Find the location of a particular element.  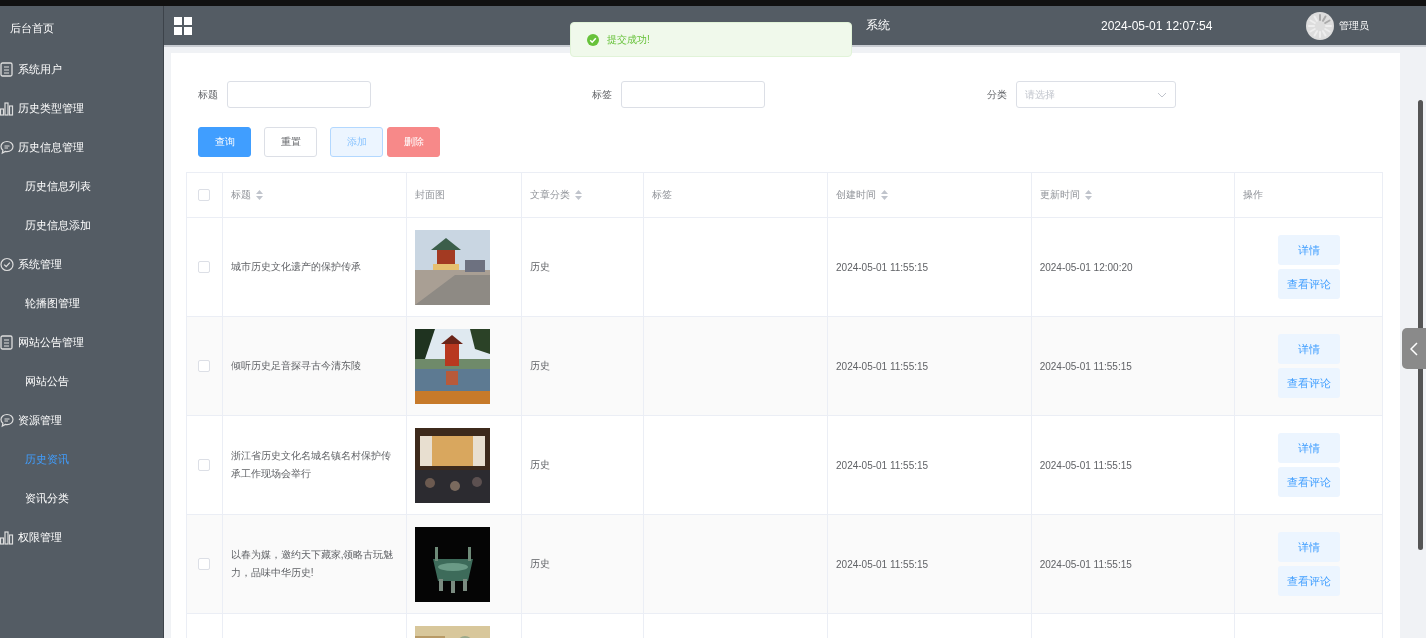

chevron-left-icon is located at coordinates (1414, 348).